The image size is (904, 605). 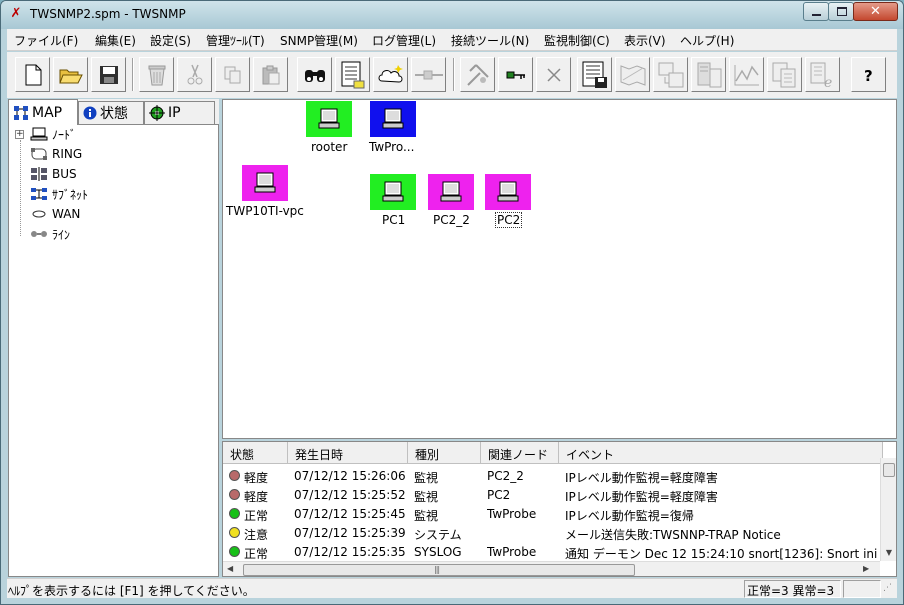 I want to click on svg-text: e, so click(x=828, y=82).